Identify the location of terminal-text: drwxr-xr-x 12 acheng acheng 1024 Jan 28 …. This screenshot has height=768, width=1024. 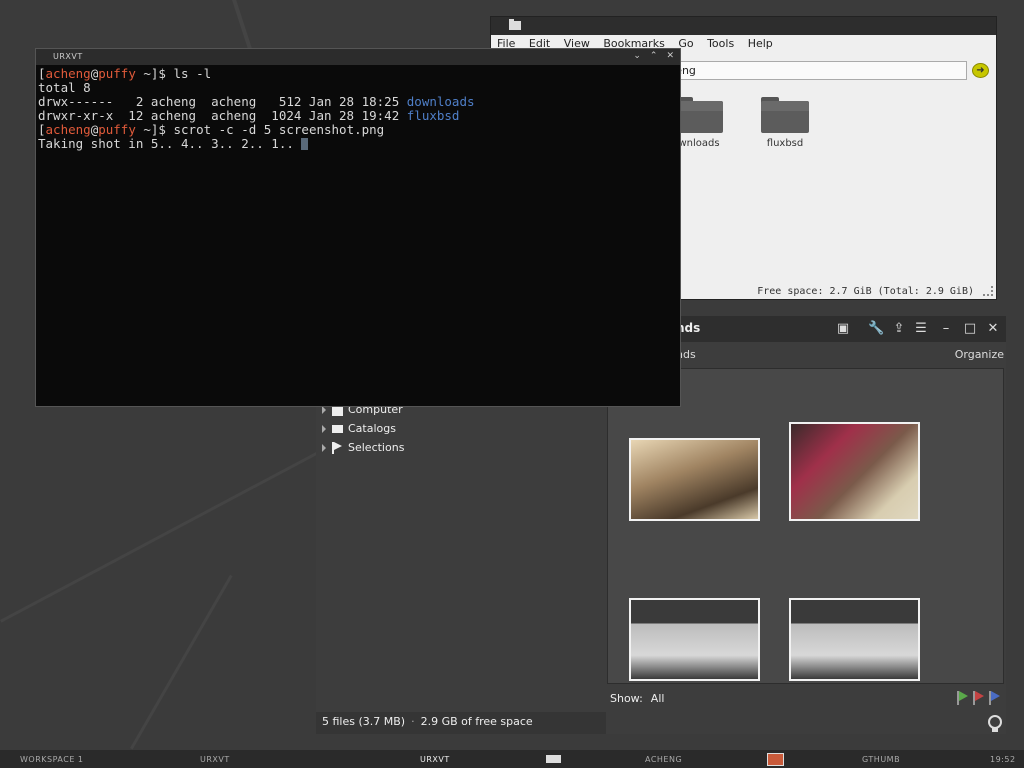
(222, 115).